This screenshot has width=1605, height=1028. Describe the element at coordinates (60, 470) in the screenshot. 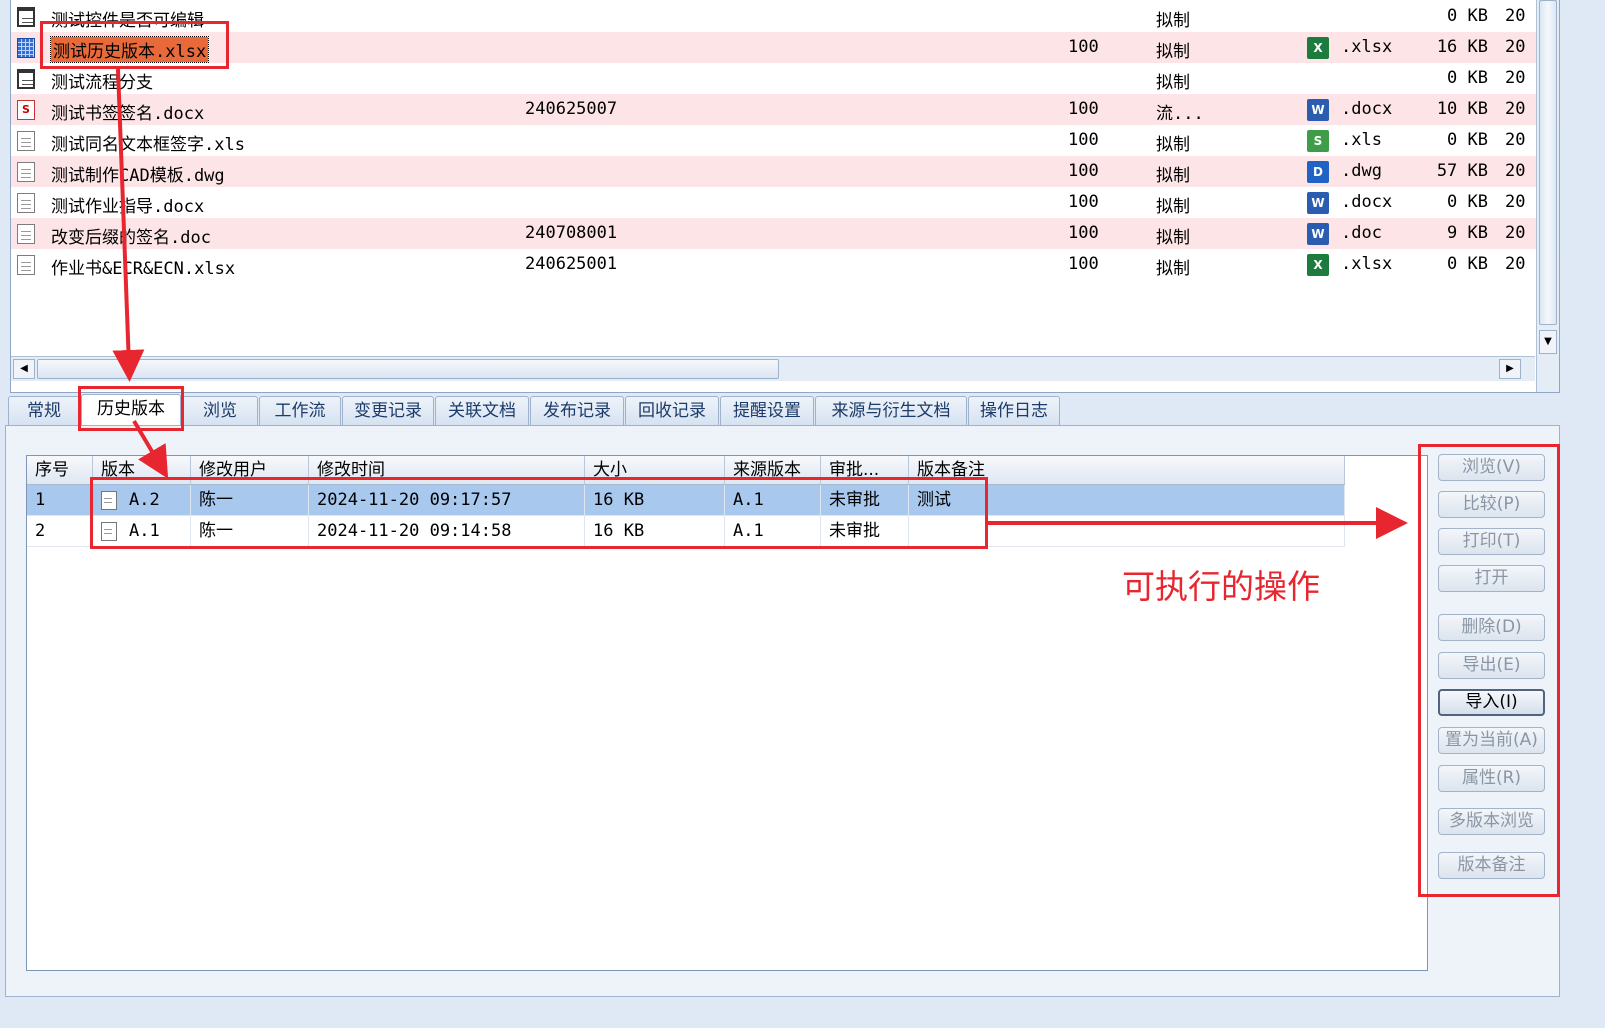

I see `column-header-index: 序号` at that location.